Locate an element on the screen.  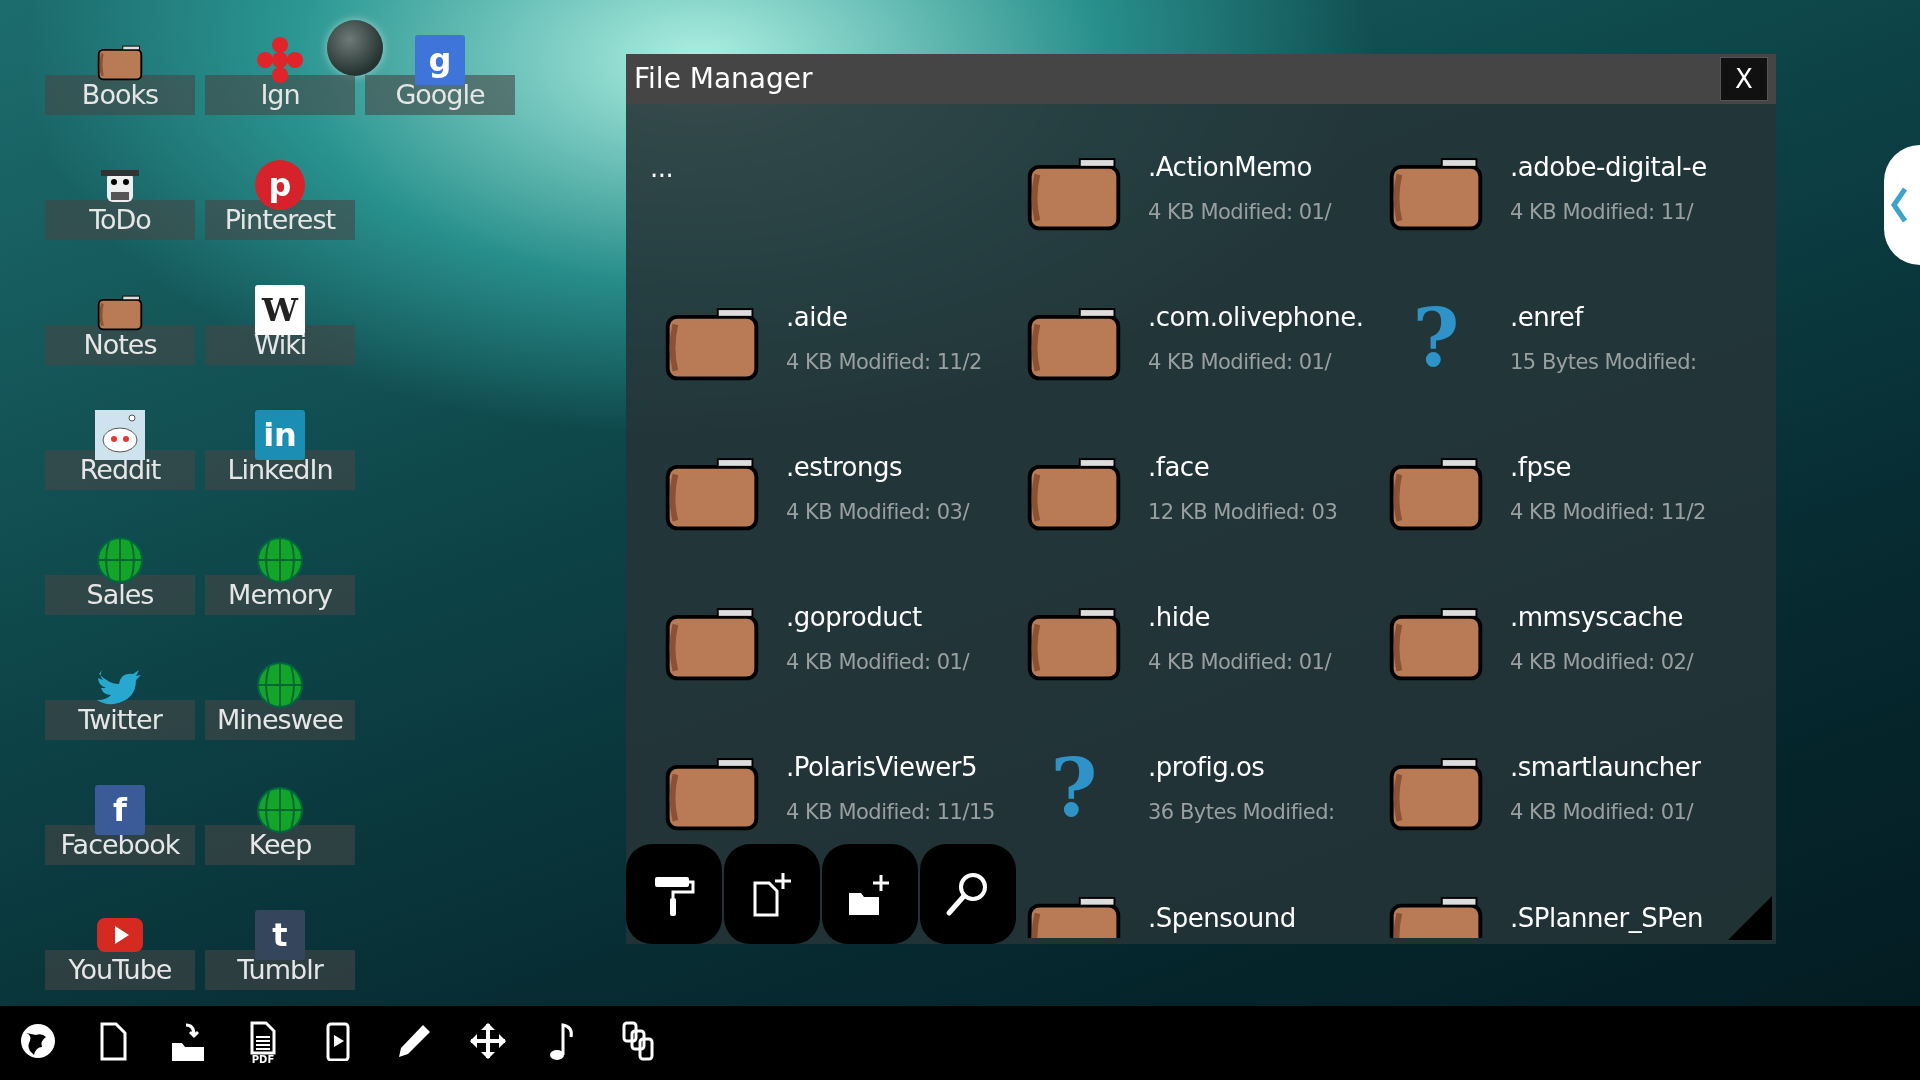
search-button is located at coordinates (968, 894).